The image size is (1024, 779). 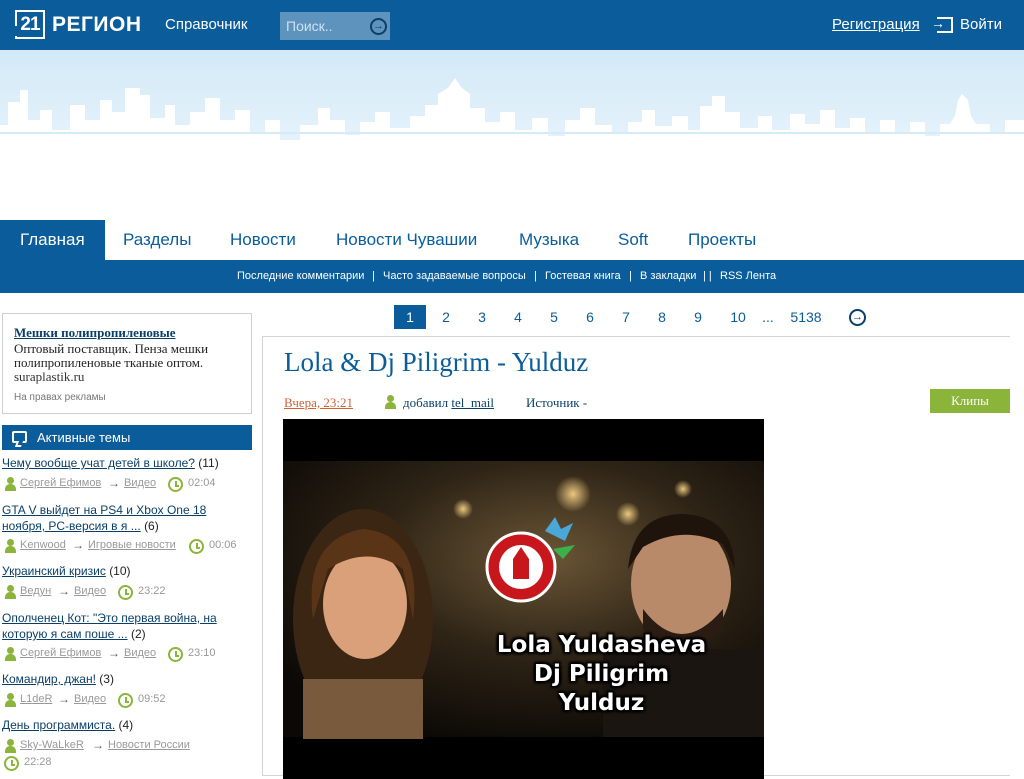 I want to click on search-box: →, so click(x=335, y=26).